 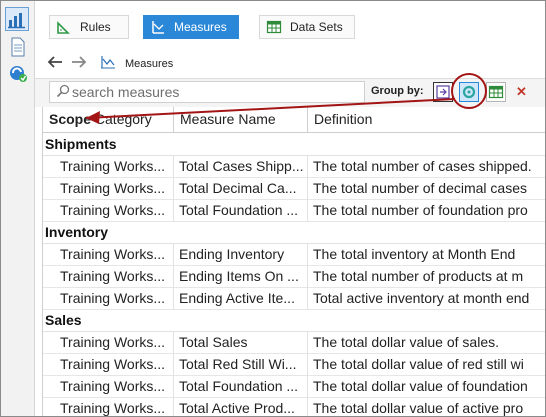 What do you see at coordinates (18, 208) in the screenshot?
I see `left-toolbar` at bounding box center [18, 208].